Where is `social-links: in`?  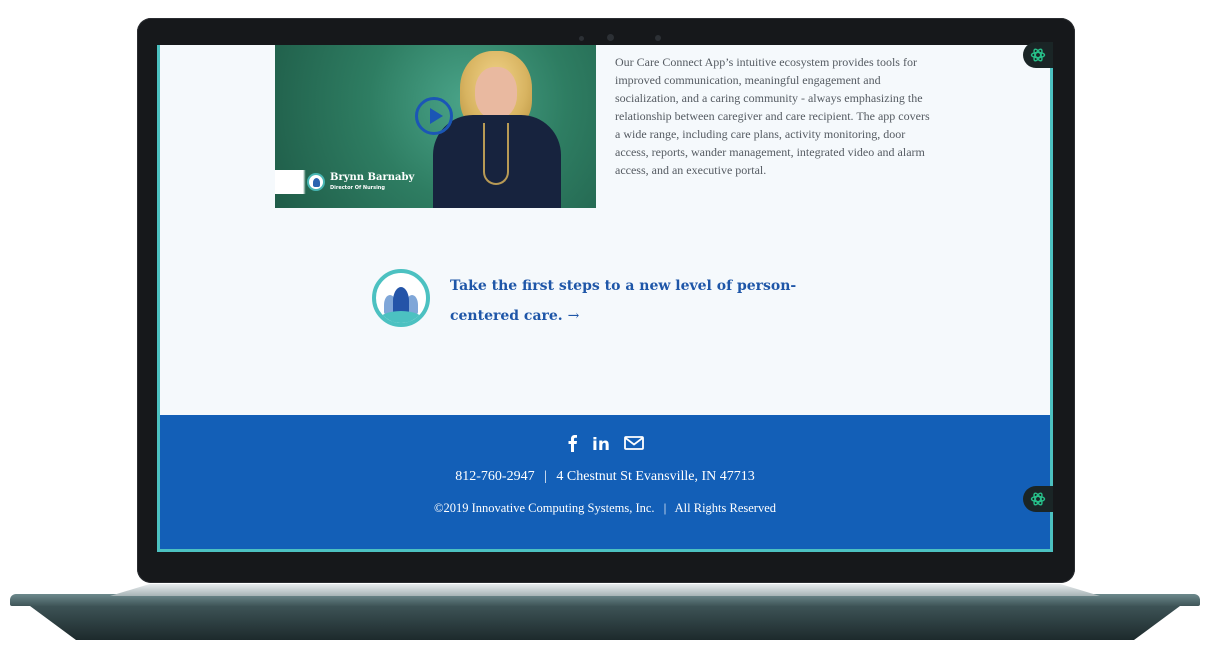 social-links: in is located at coordinates (605, 445).